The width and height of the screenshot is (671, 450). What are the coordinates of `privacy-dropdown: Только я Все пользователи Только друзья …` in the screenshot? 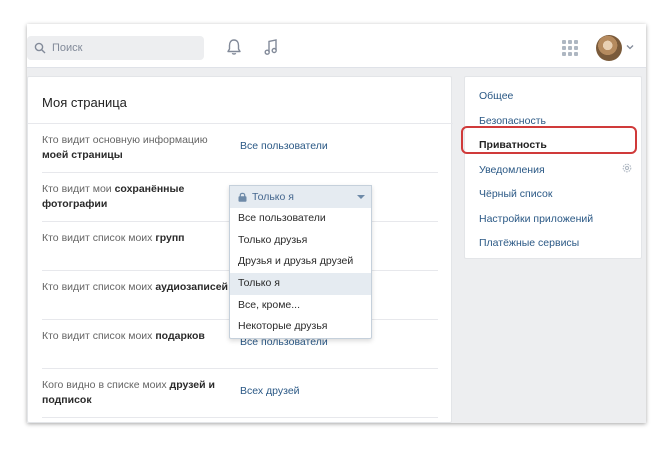 It's located at (300, 262).